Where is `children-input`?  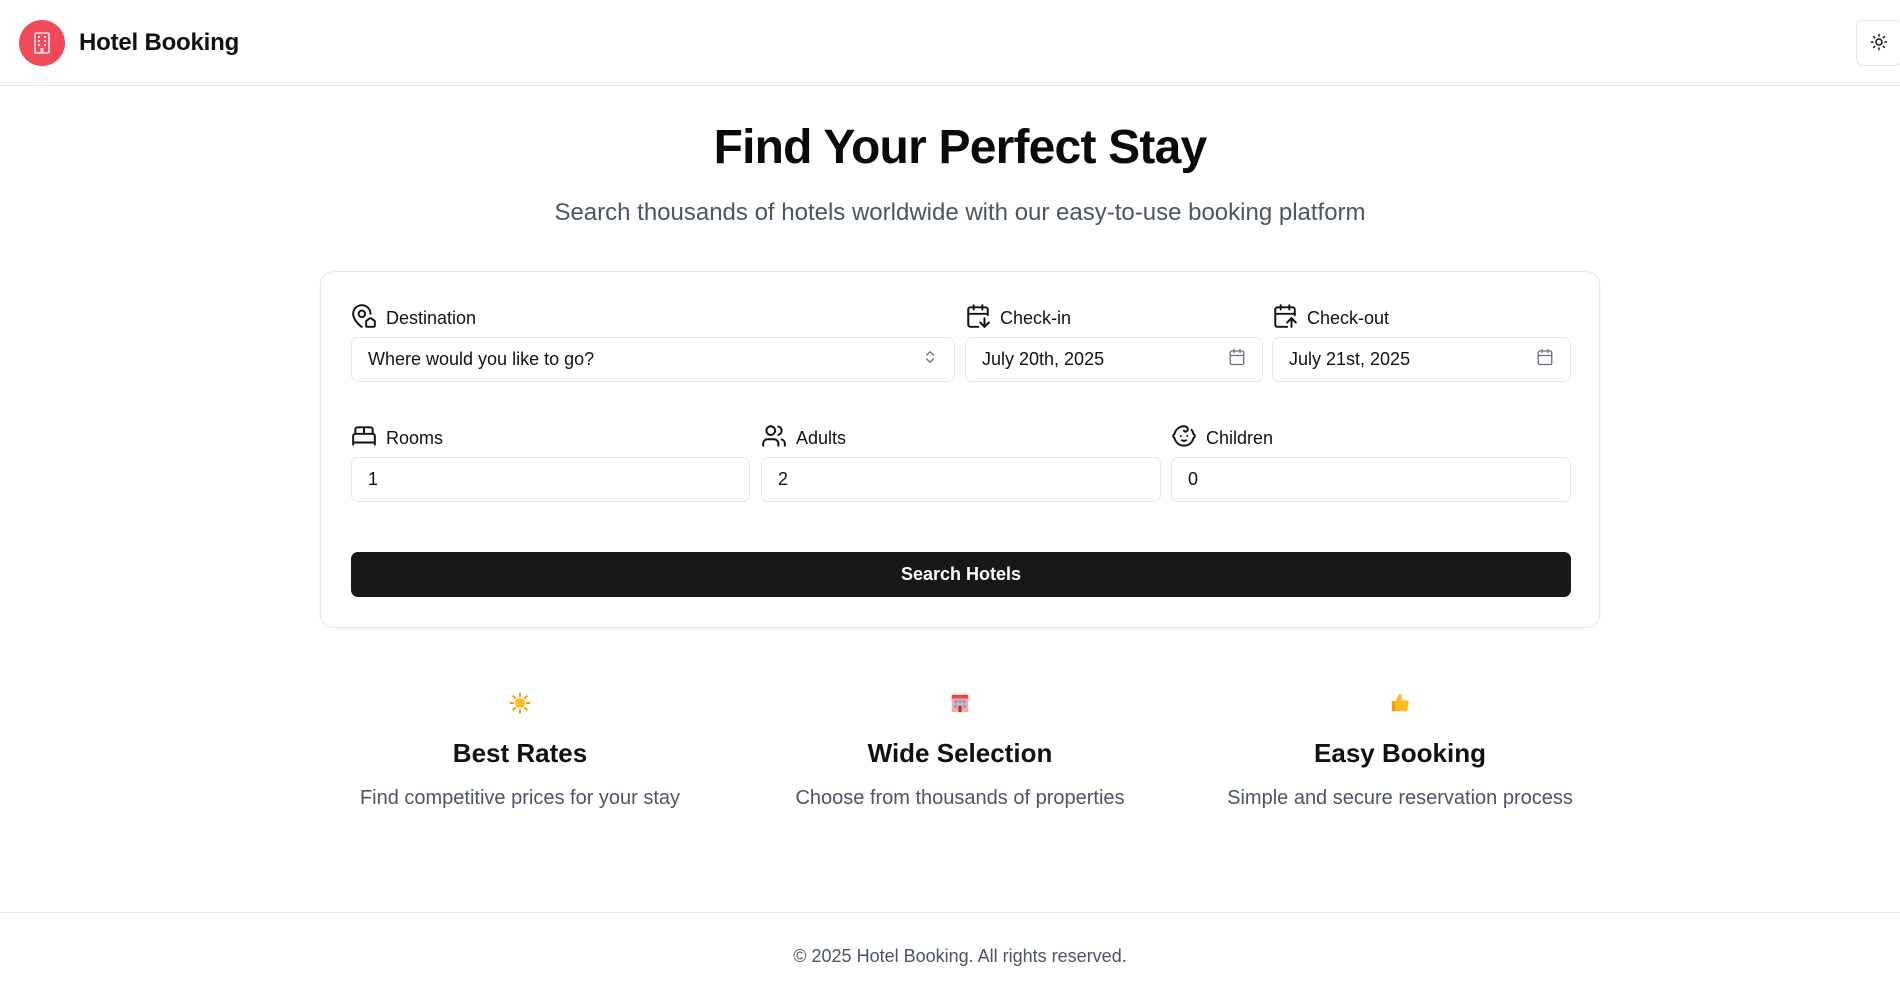
children-input is located at coordinates (1371, 479).